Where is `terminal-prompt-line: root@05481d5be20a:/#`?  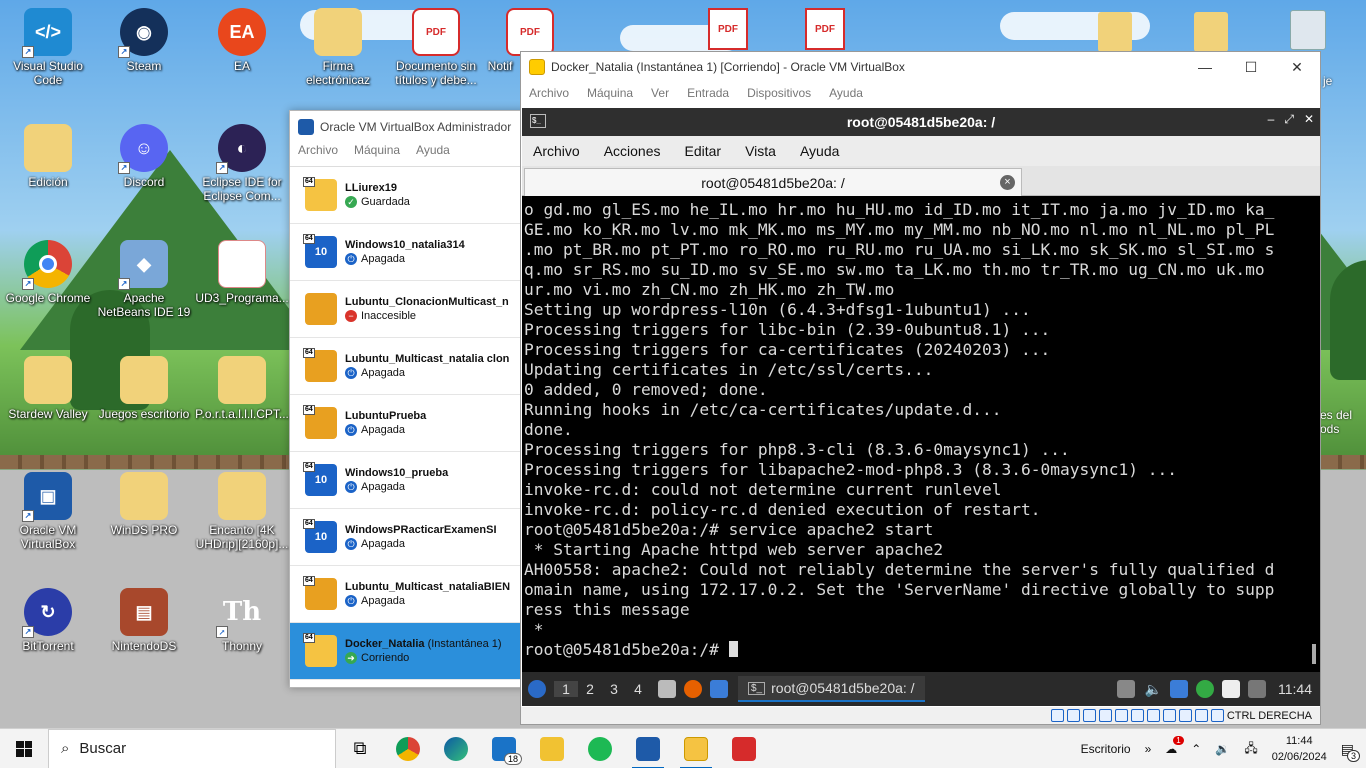
terminal-prompt-line: root@05481d5be20a:/# is located at coordinates (911, 650).